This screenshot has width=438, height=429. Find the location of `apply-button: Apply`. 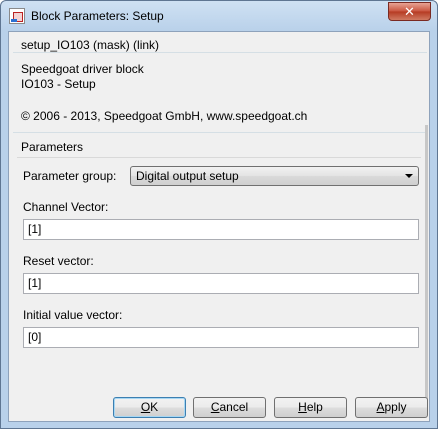

apply-button: Apply is located at coordinates (391, 407).